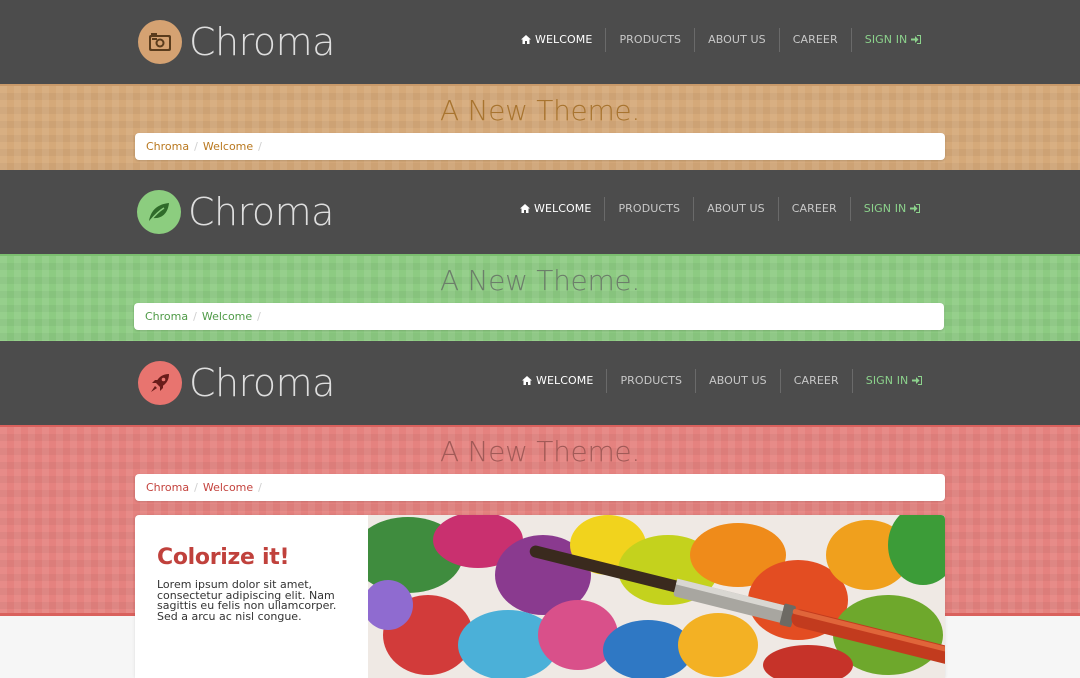 Image resolution: width=1080 pixels, height=678 pixels. Describe the element at coordinates (223, 557) in the screenshot. I see `feature-card-heading: Colorize it!` at that location.